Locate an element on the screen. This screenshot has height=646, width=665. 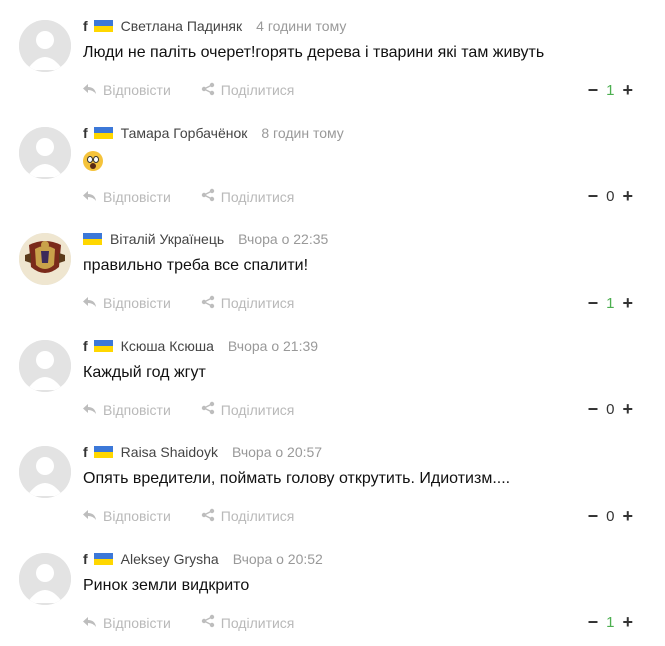
comment-text: Ринок земли видкрито is located at coordinates (166, 585).